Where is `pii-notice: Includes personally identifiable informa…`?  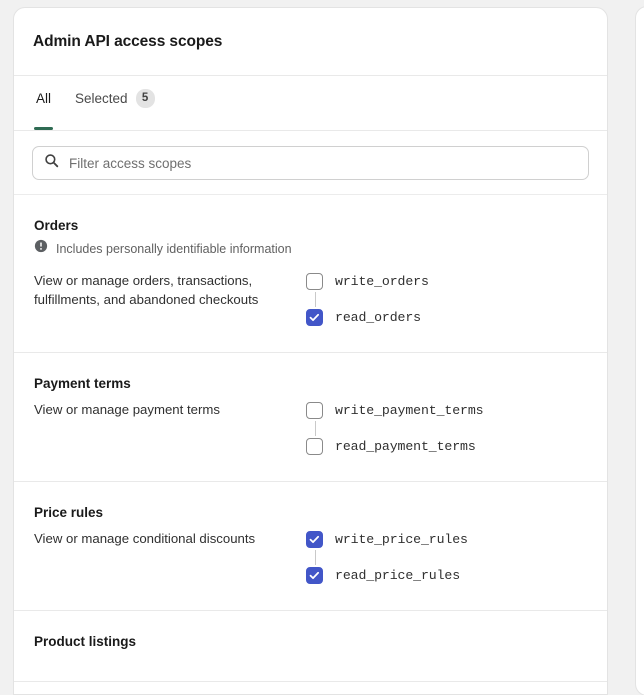
pii-notice: Includes personally identifiable informa… is located at coordinates (311, 248).